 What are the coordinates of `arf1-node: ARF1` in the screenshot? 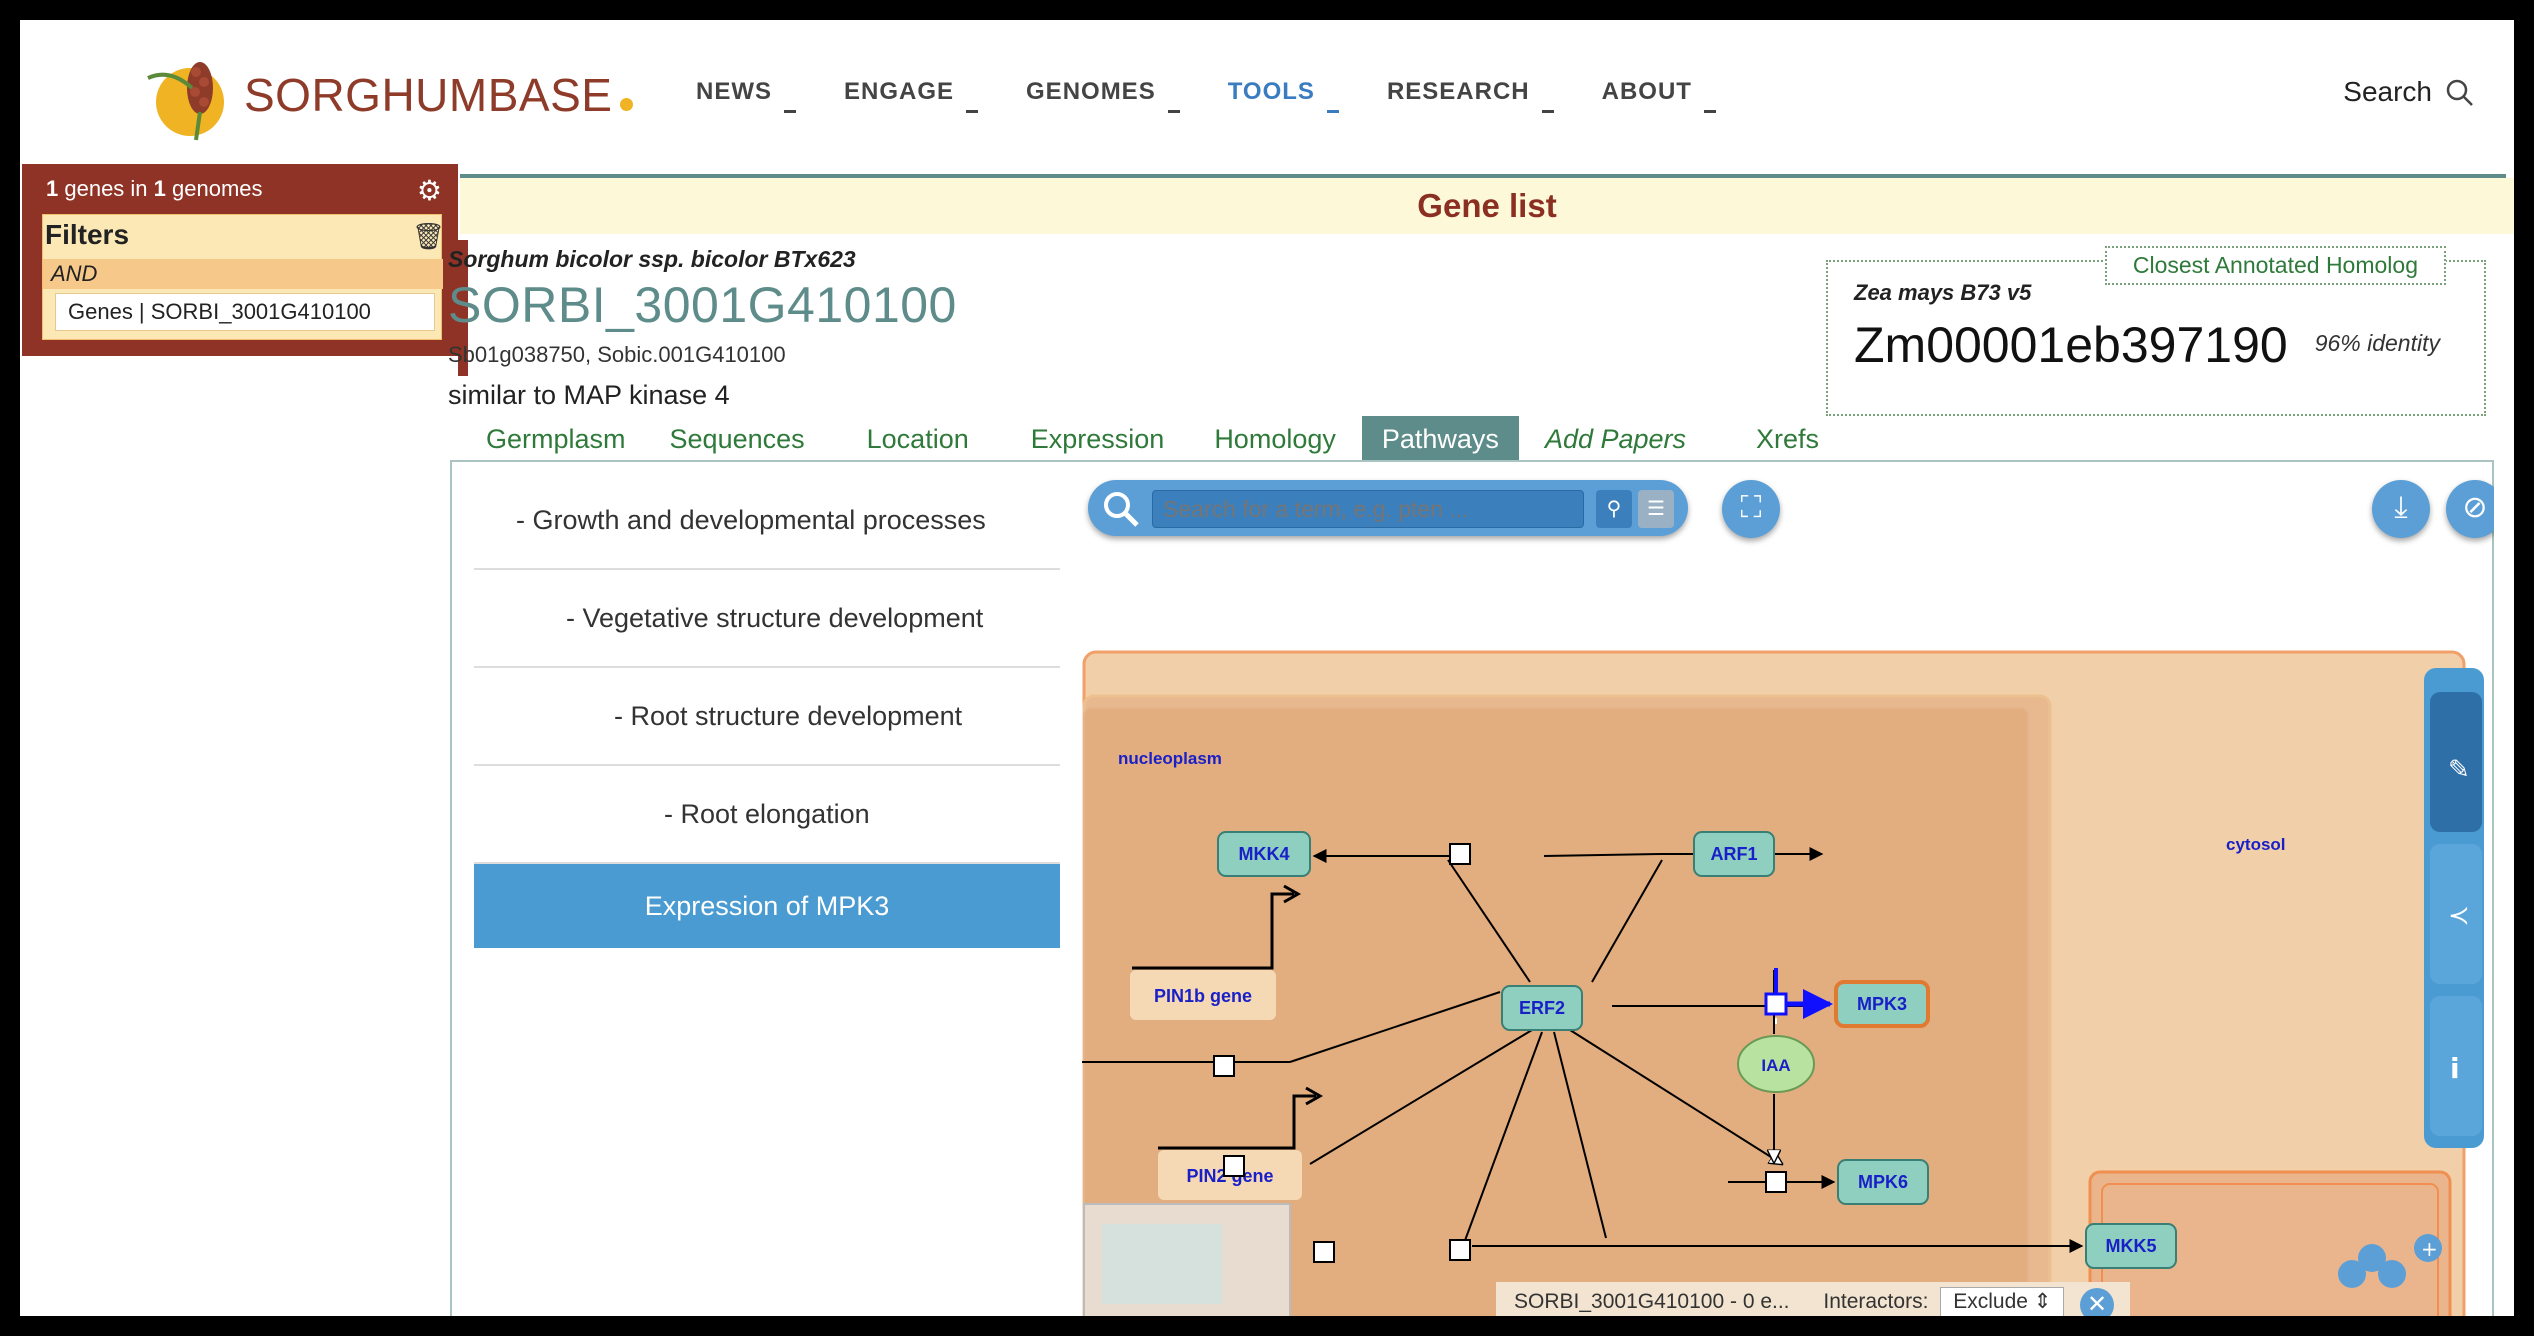 It's located at (1734, 854).